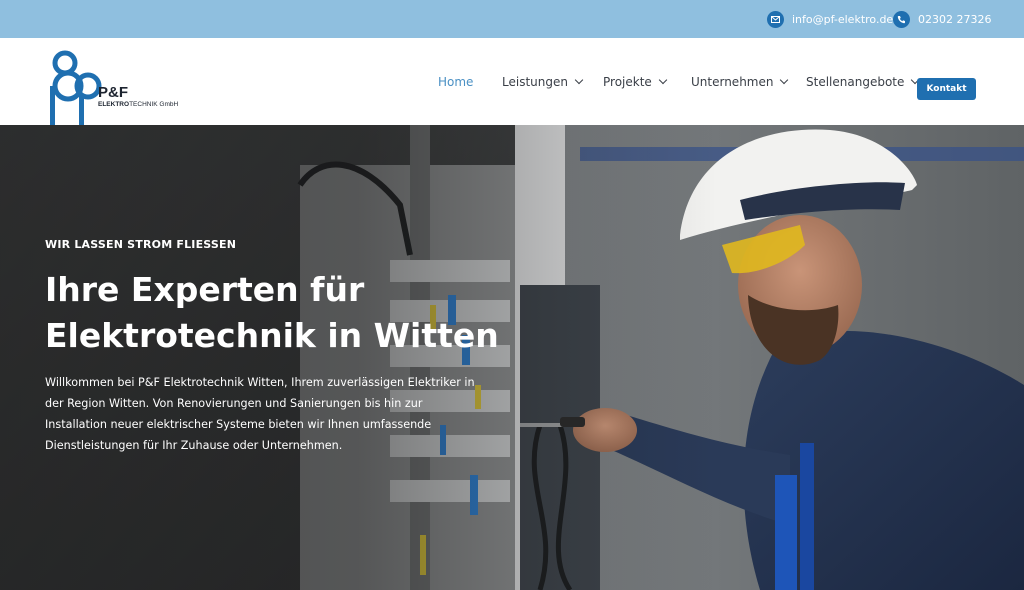 This screenshot has height=590, width=1024. I want to click on nav-label: Projekte, so click(627, 81).